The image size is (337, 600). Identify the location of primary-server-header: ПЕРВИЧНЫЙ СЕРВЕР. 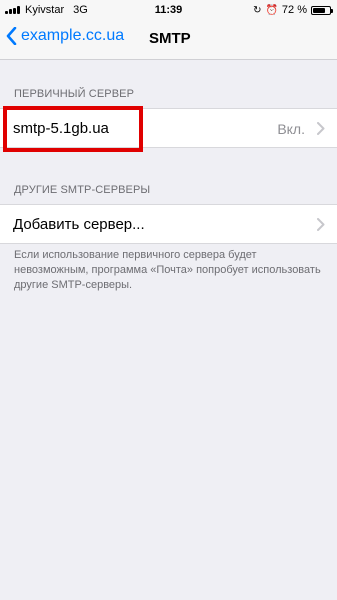
(74, 94).